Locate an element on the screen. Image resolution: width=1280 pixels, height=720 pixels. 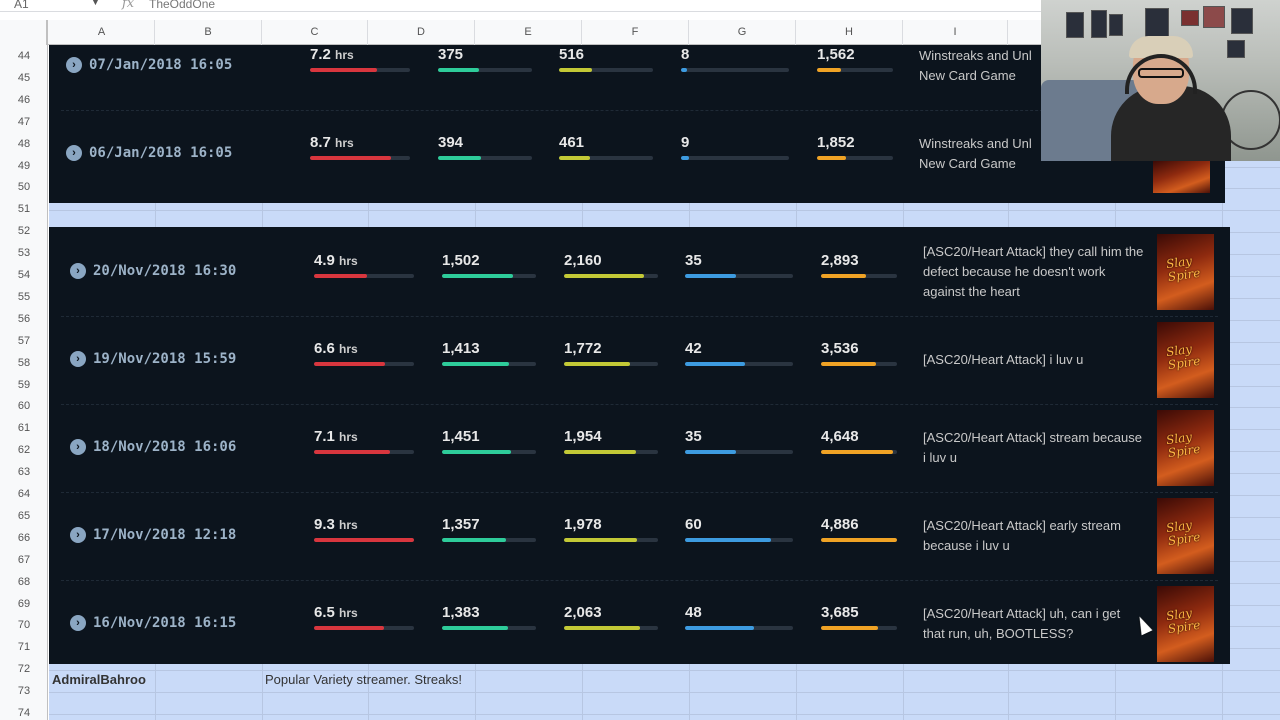
row-header-47: 47 is located at coordinates (24, 123).